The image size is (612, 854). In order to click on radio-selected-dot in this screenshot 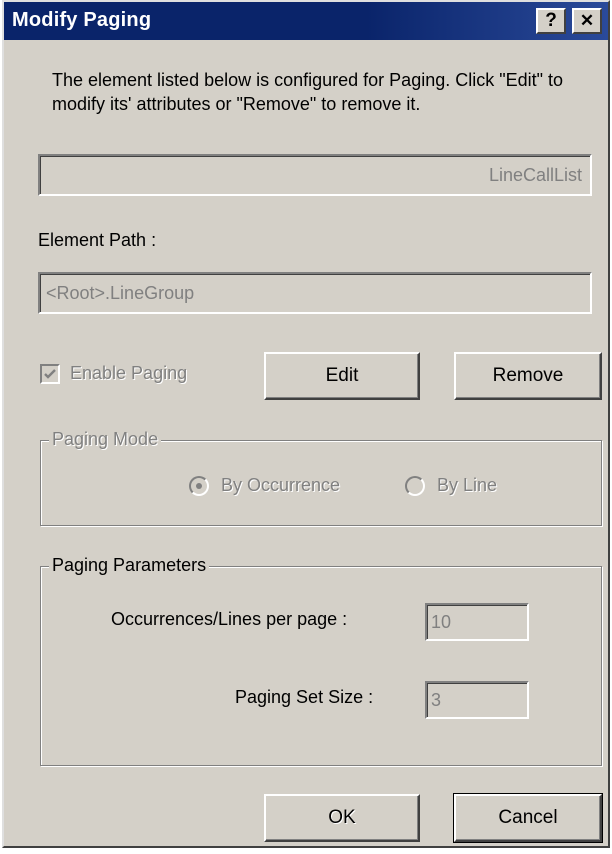, I will do `click(199, 486)`.